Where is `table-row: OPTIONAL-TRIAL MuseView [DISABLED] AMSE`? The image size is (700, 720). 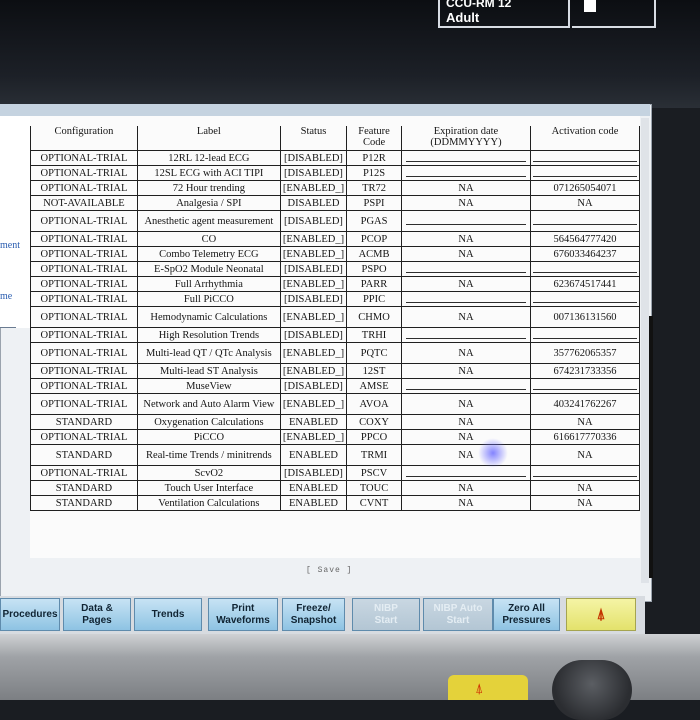
table-row: OPTIONAL-TRIAL MuseView [DISABLED] AMSE is located at coordinates (335, 386).